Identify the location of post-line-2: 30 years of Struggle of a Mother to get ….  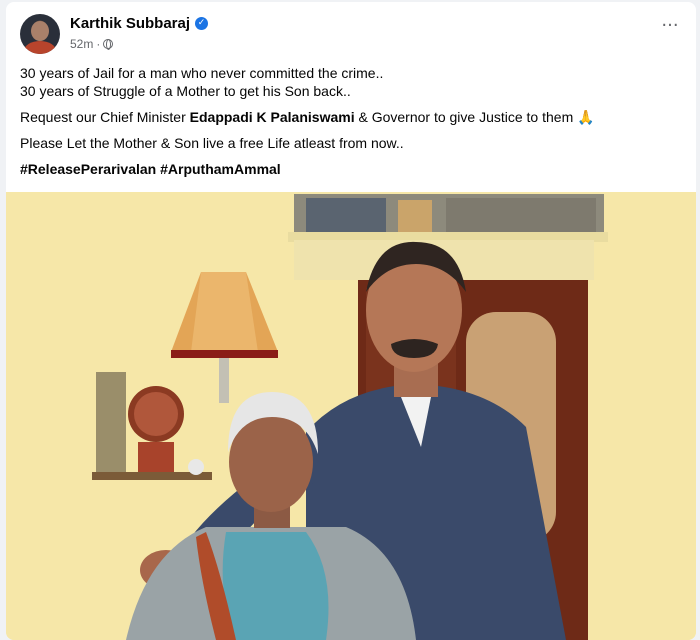
(185, 91).